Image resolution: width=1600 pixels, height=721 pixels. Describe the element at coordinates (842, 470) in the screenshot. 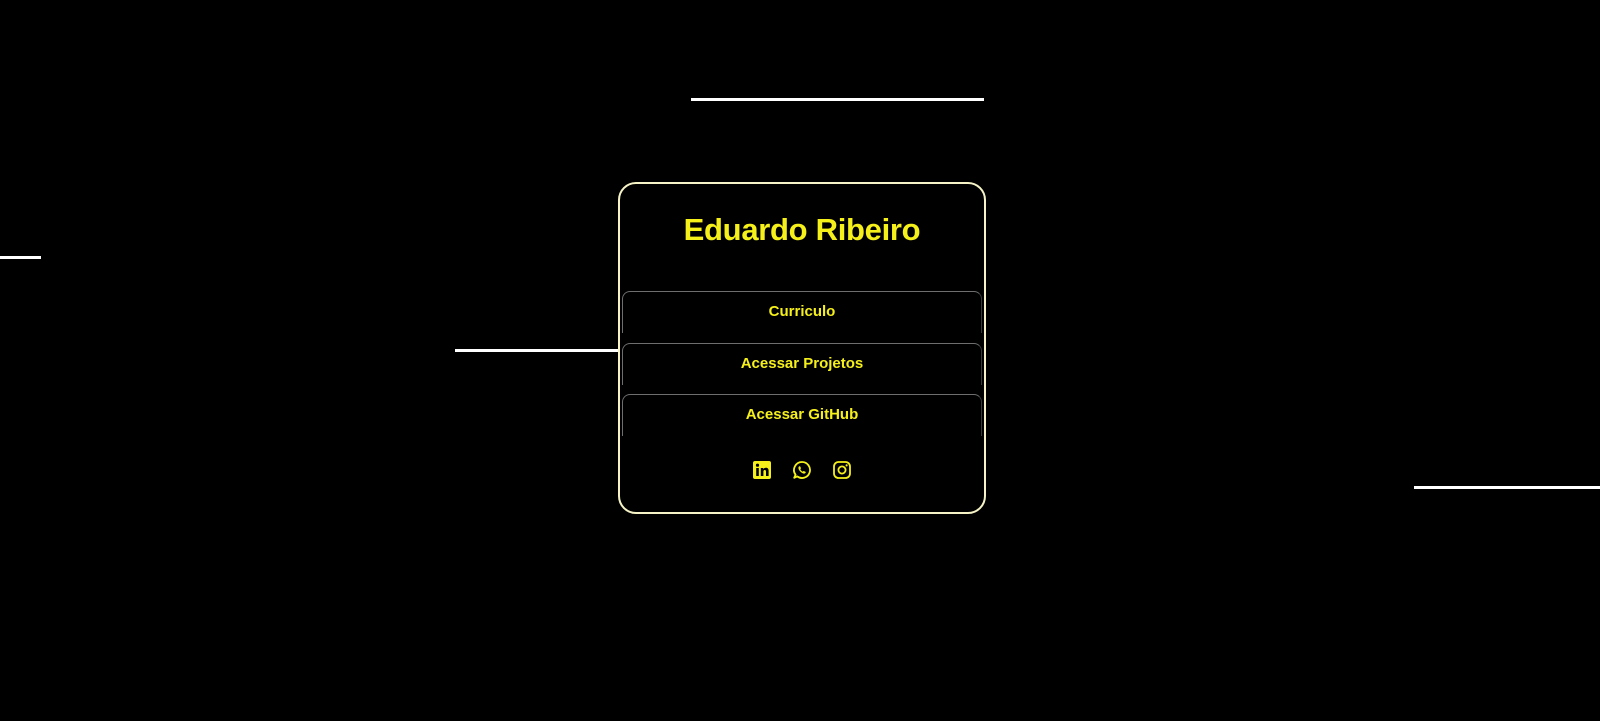

I see `instagram-icon` at that location.